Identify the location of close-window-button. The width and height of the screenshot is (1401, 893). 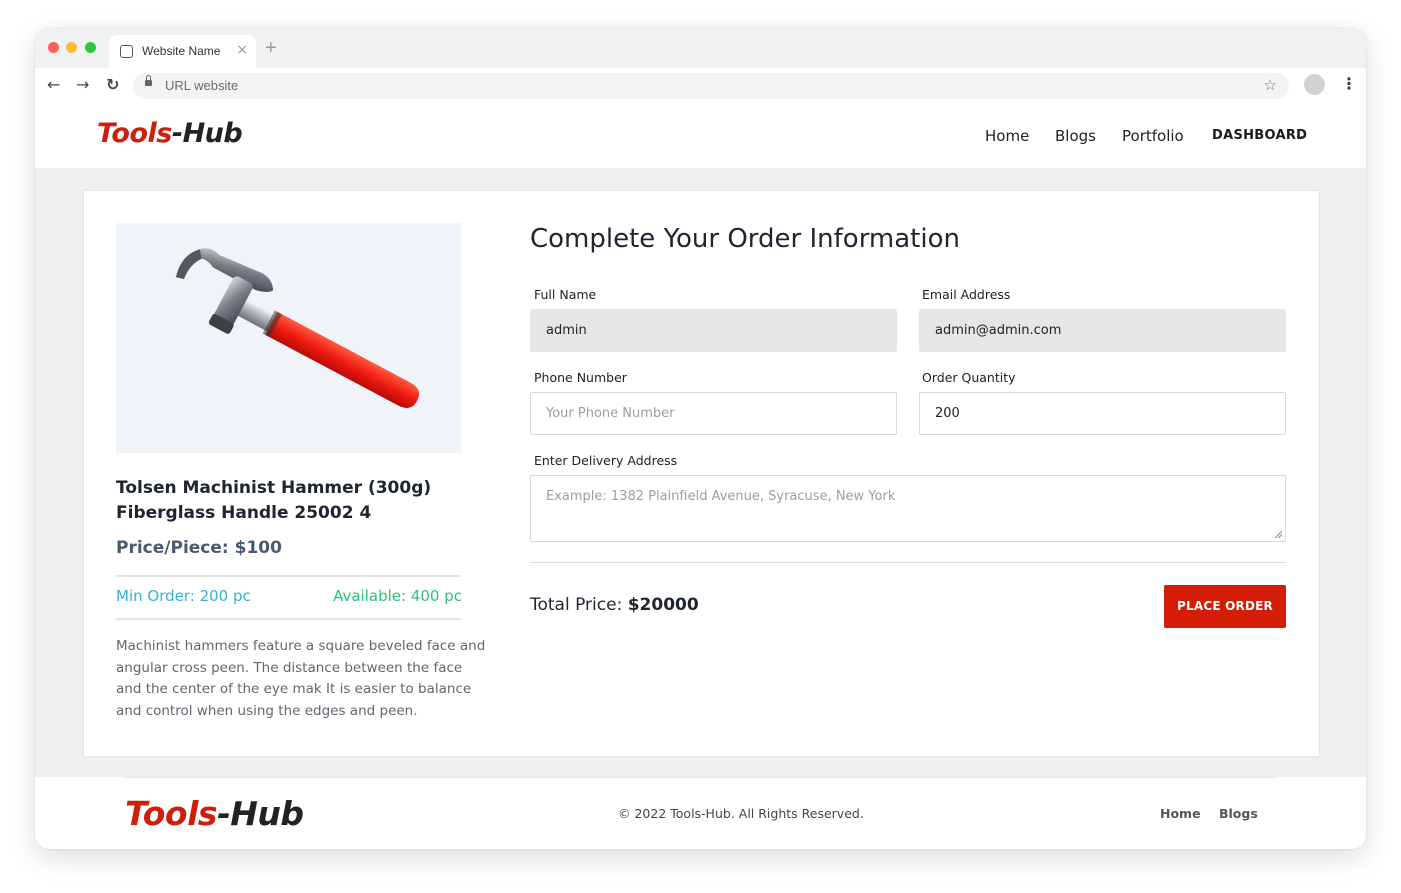
(53, 47).